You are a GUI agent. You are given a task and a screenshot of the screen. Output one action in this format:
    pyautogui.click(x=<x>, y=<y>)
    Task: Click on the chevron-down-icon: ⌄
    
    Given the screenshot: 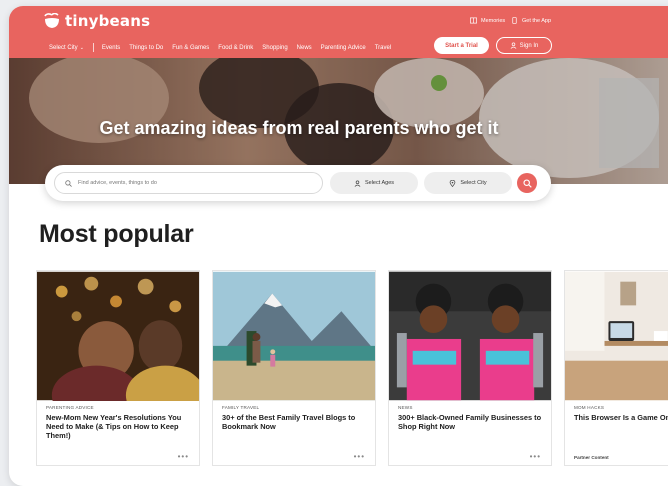 What is the action you would take?
    pyautogui.click(x=81, y=47)
    